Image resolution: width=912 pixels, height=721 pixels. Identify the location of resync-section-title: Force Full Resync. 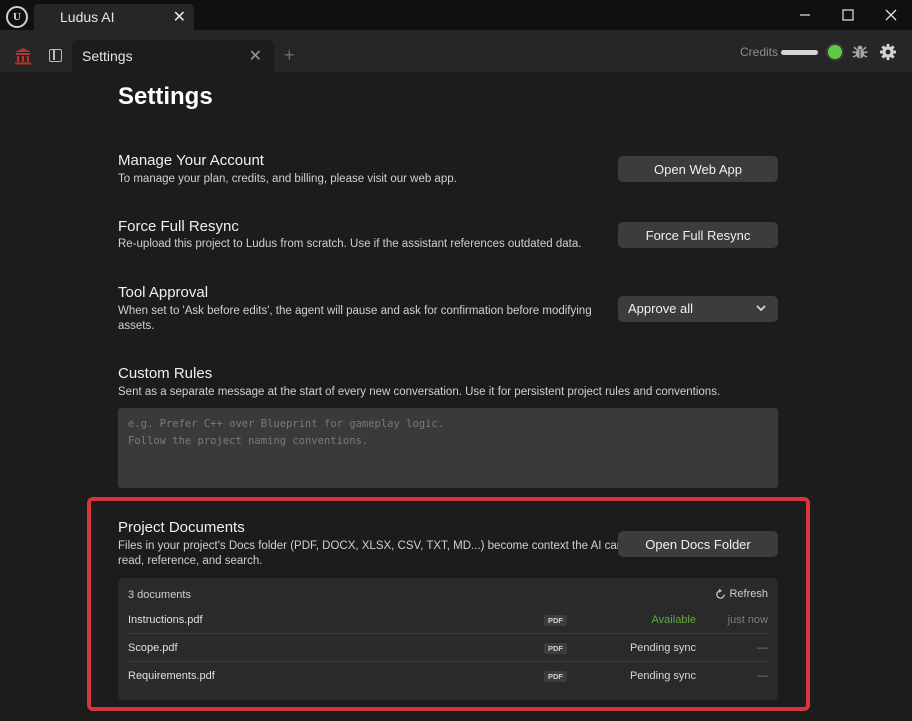
(178, 226).